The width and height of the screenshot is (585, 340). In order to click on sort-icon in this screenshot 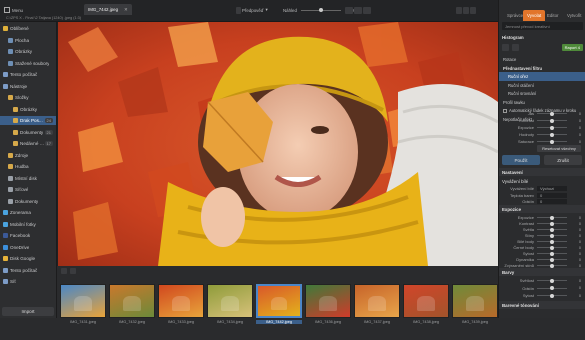, I will do `click(64, 271)`.